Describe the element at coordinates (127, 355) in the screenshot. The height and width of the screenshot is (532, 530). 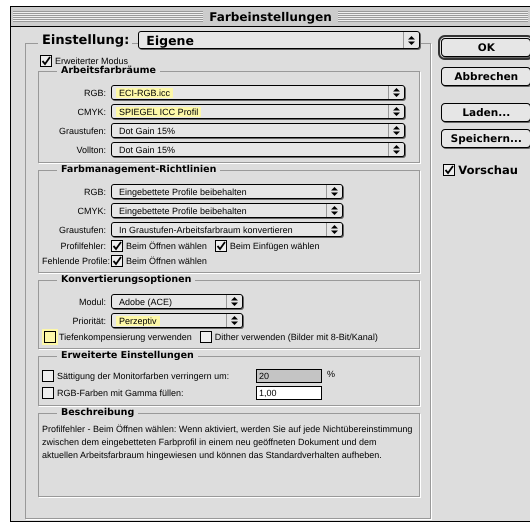
I see `group-title: Erweiterte Einstellungen` at that location.